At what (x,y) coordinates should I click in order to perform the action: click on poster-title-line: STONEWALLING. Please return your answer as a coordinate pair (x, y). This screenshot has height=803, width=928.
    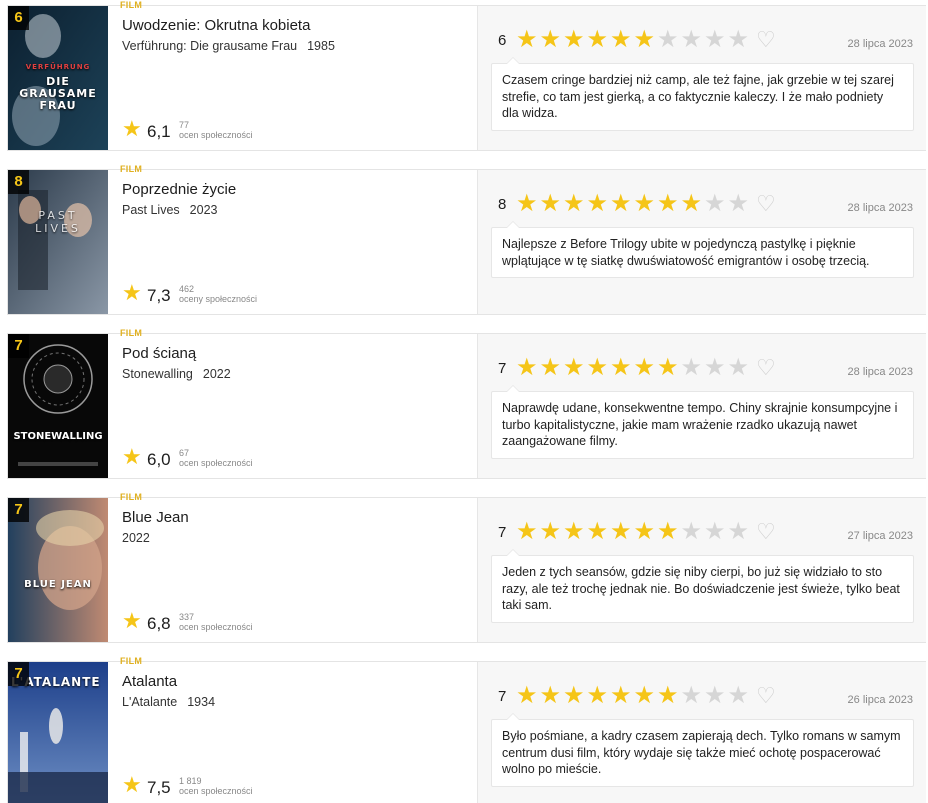
    Looking at the image, I should click on (58, 436).